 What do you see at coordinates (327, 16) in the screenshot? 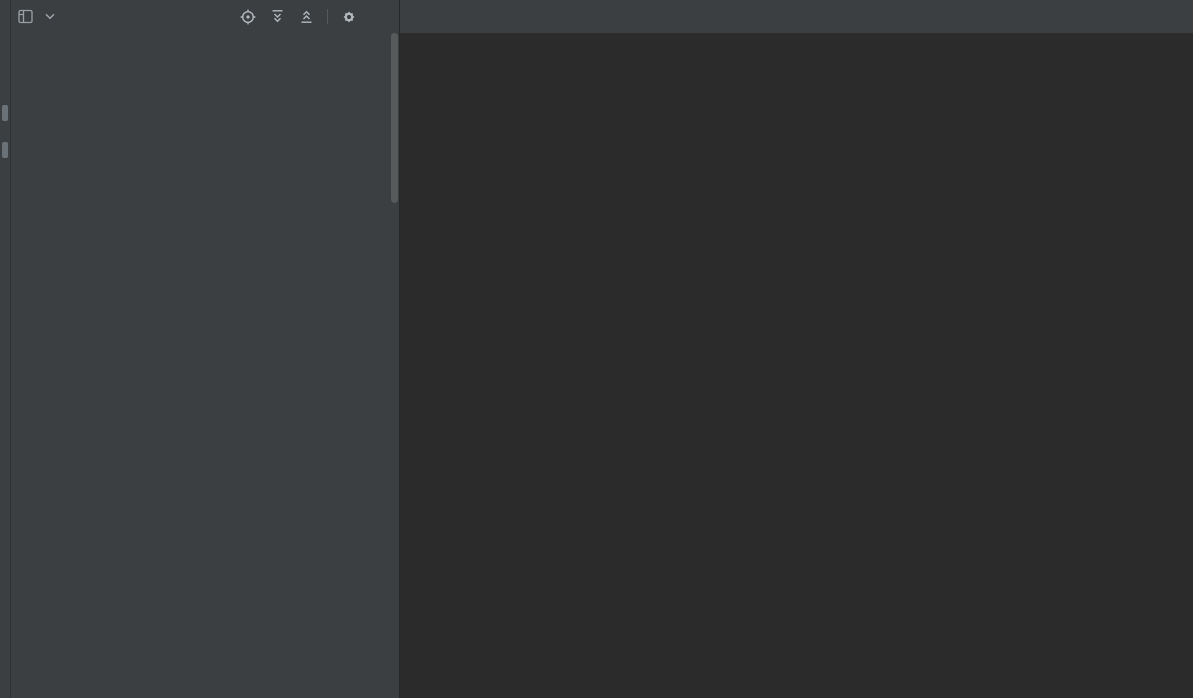
I see `toolbar-divider` at bounding box center [327, 16].